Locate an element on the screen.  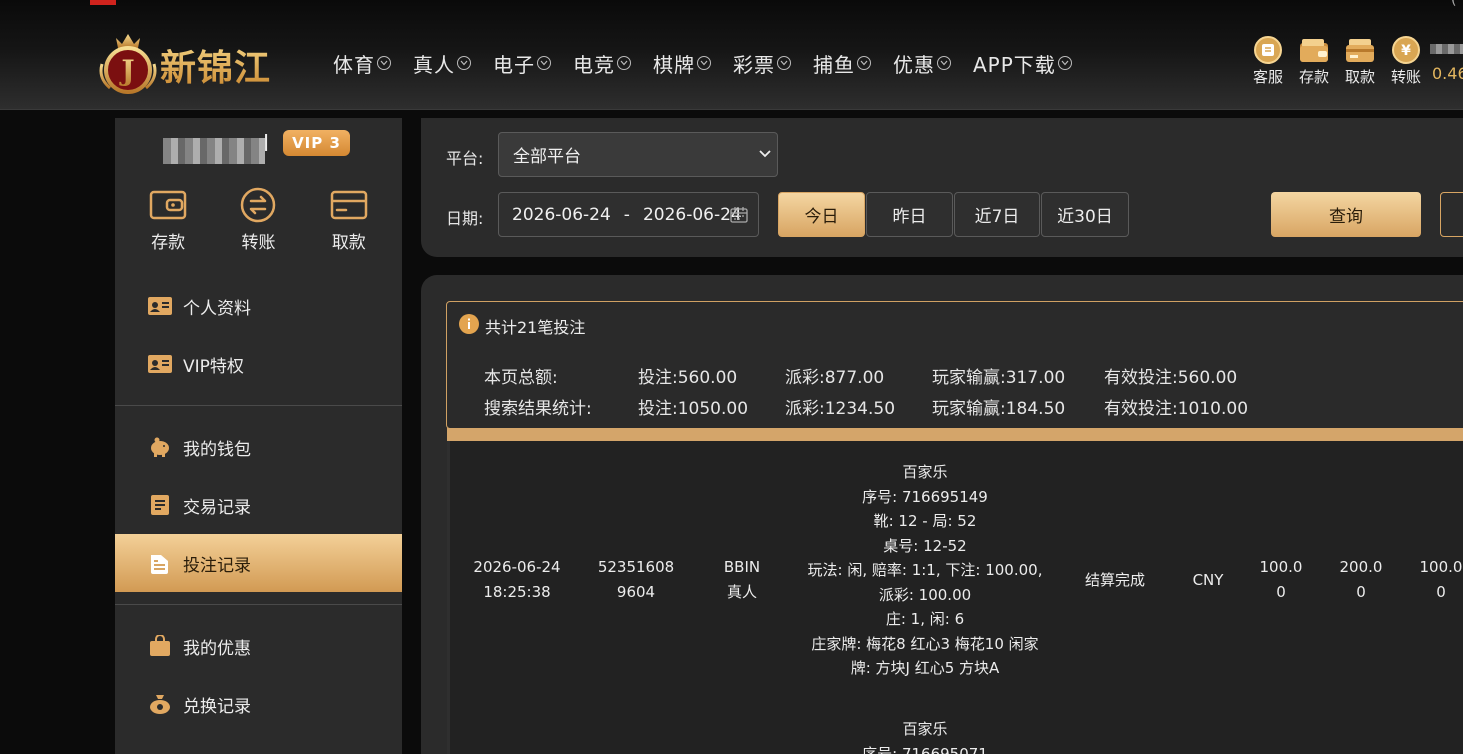
detail-line: 靴: 12 - 局: 52 is located at coordinates (925, 521).